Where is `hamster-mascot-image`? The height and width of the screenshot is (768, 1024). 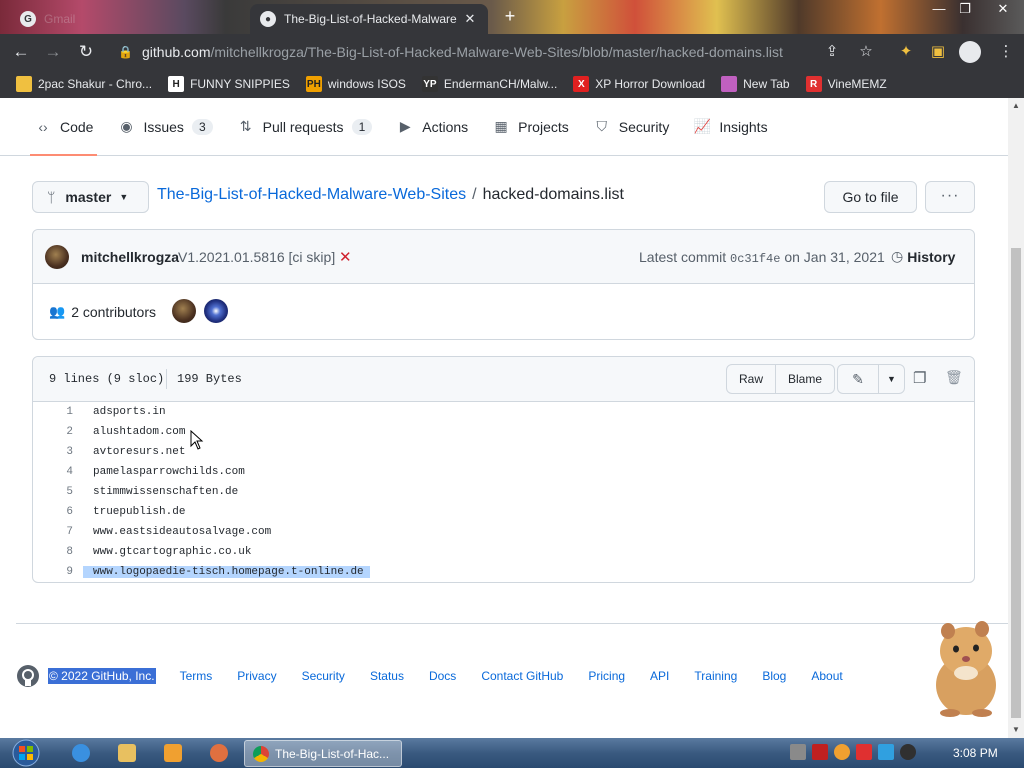 hamster-mascot-image is located at coordinates (966, 669).